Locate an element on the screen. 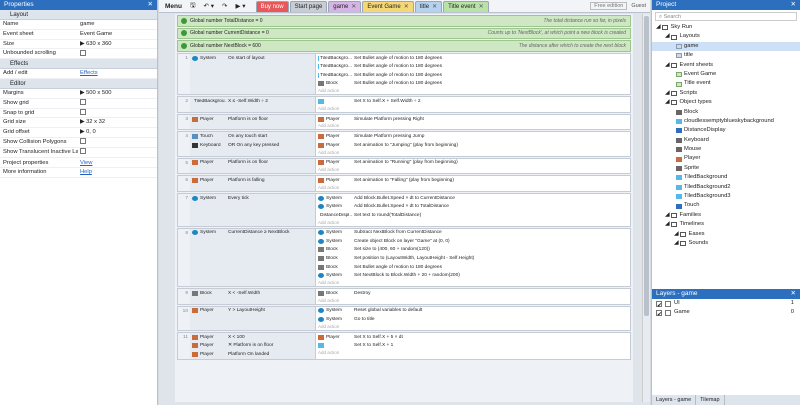  action: Player Simulate Platform pressing Right is located at coordinates (473, 119).